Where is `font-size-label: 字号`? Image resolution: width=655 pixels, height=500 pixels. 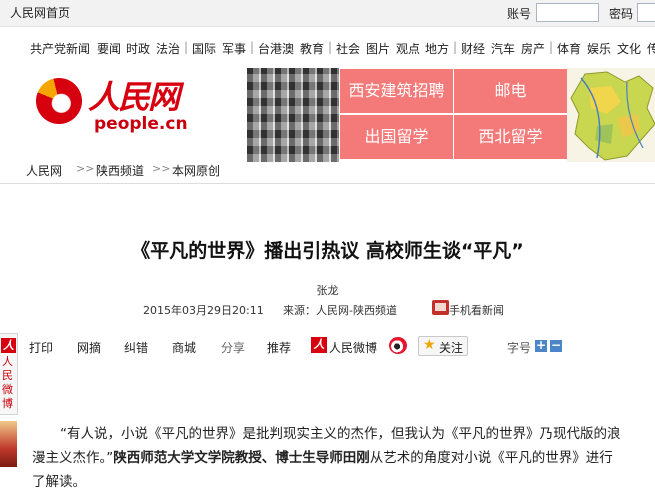
font-size-label: 字号 is located at coordinates (519, 348).